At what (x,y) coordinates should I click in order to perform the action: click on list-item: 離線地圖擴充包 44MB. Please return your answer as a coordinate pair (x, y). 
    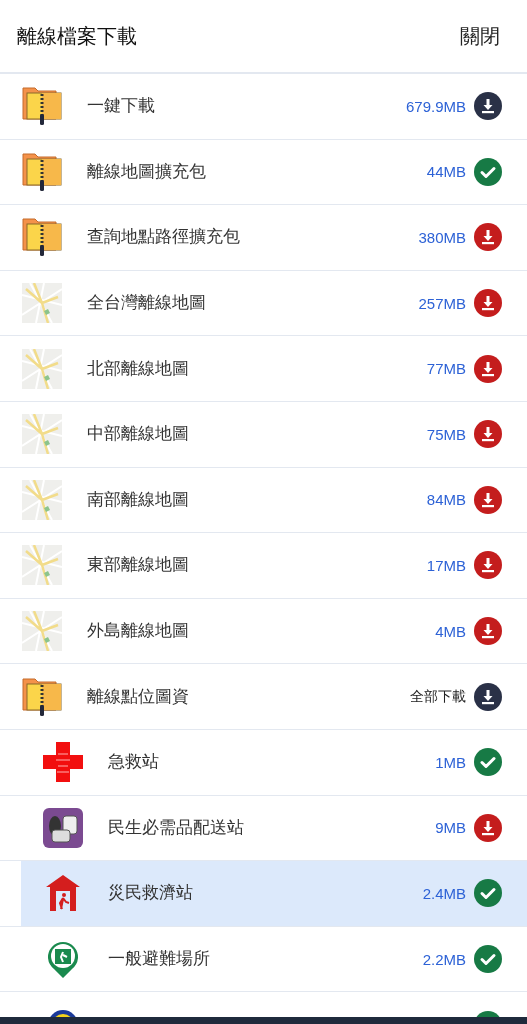
    Looking at the image, I should click on (263, 172).